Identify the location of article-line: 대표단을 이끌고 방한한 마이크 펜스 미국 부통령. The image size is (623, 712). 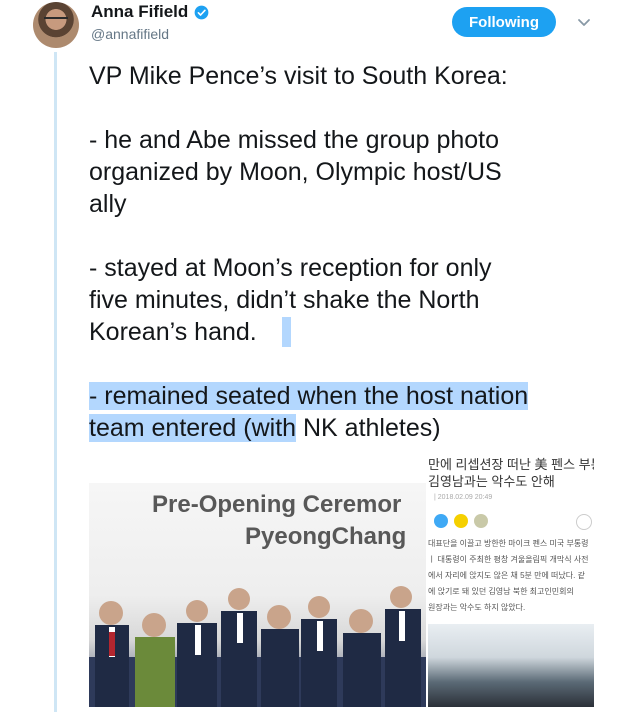
(508, 543).